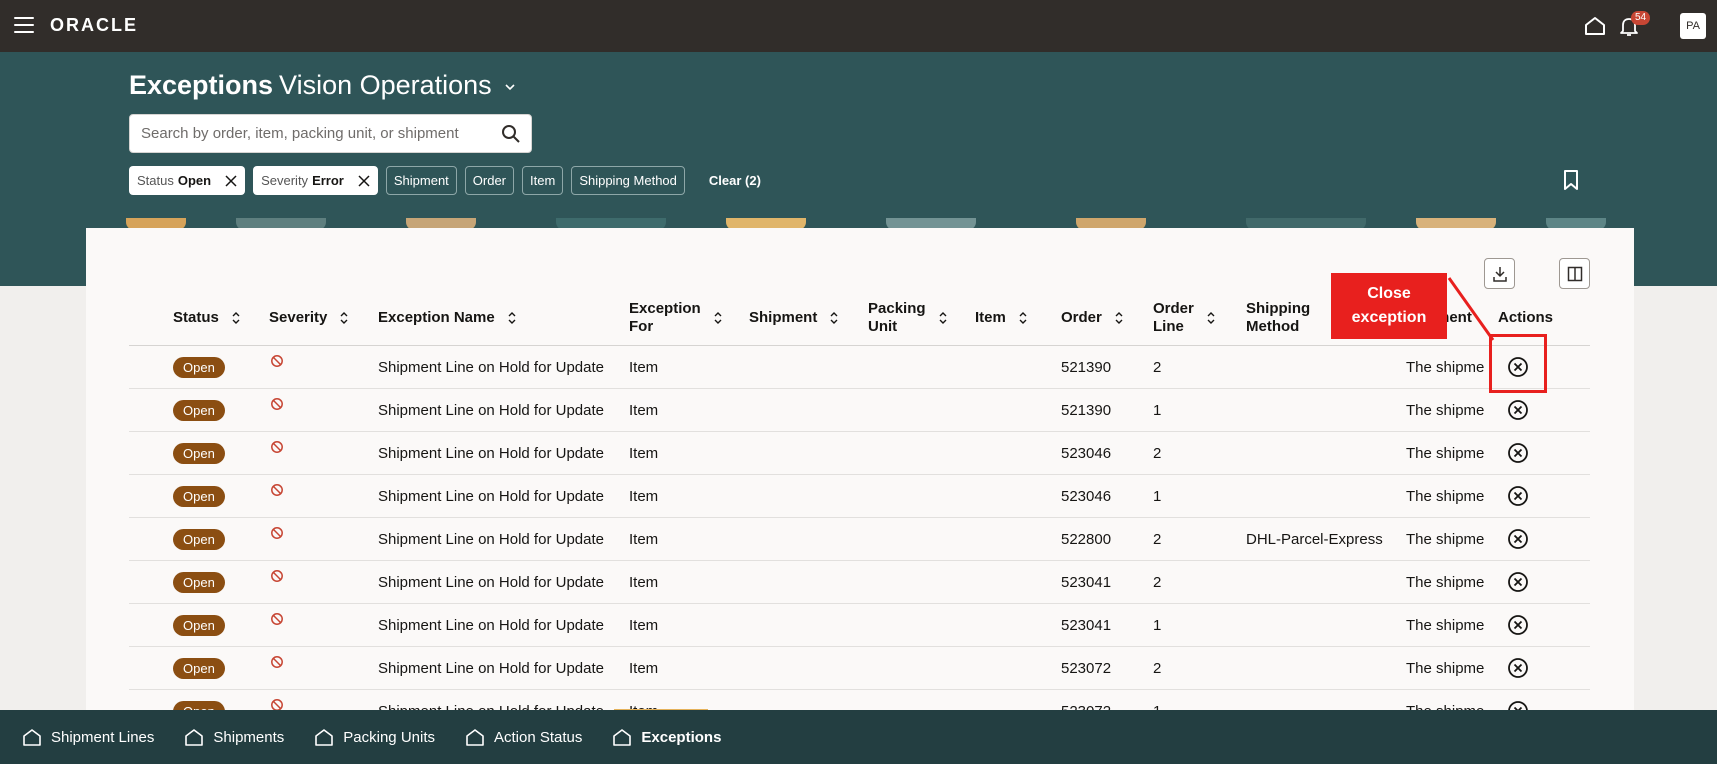  I want to click on filter-chip-status: Status Open, so click(187, 180).